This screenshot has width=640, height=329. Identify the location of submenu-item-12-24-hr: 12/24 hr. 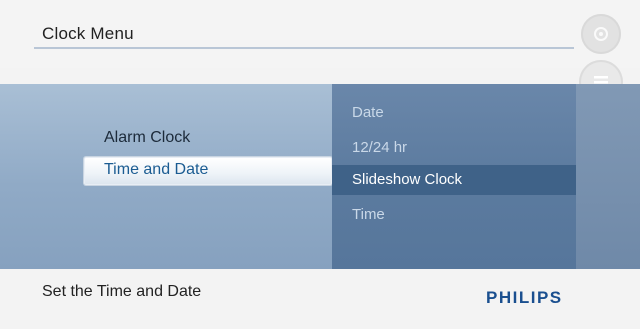
(379, 147).